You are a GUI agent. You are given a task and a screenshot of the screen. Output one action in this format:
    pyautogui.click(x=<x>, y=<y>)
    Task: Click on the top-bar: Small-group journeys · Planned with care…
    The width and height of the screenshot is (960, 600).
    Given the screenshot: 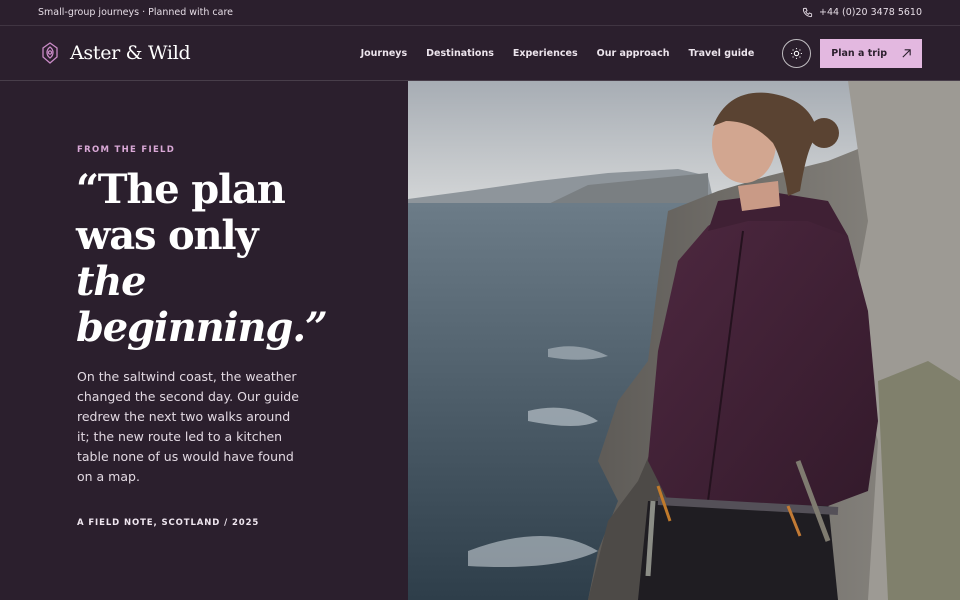 What is the action you would take?
    pyautogui.click(x=480, y=13)
    